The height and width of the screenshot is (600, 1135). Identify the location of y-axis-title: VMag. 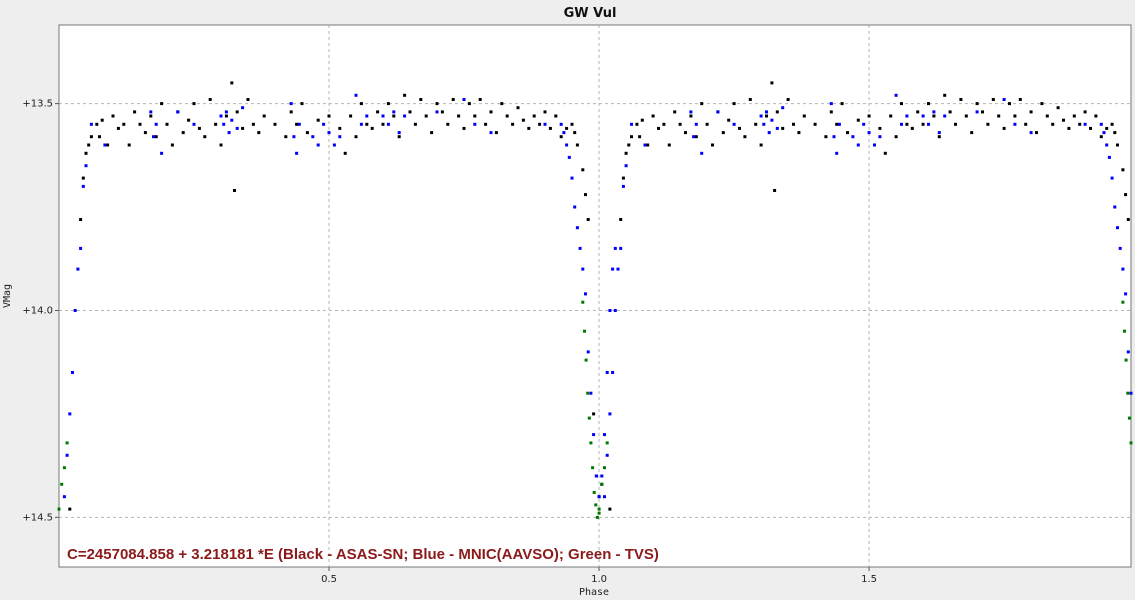
(7, 296).